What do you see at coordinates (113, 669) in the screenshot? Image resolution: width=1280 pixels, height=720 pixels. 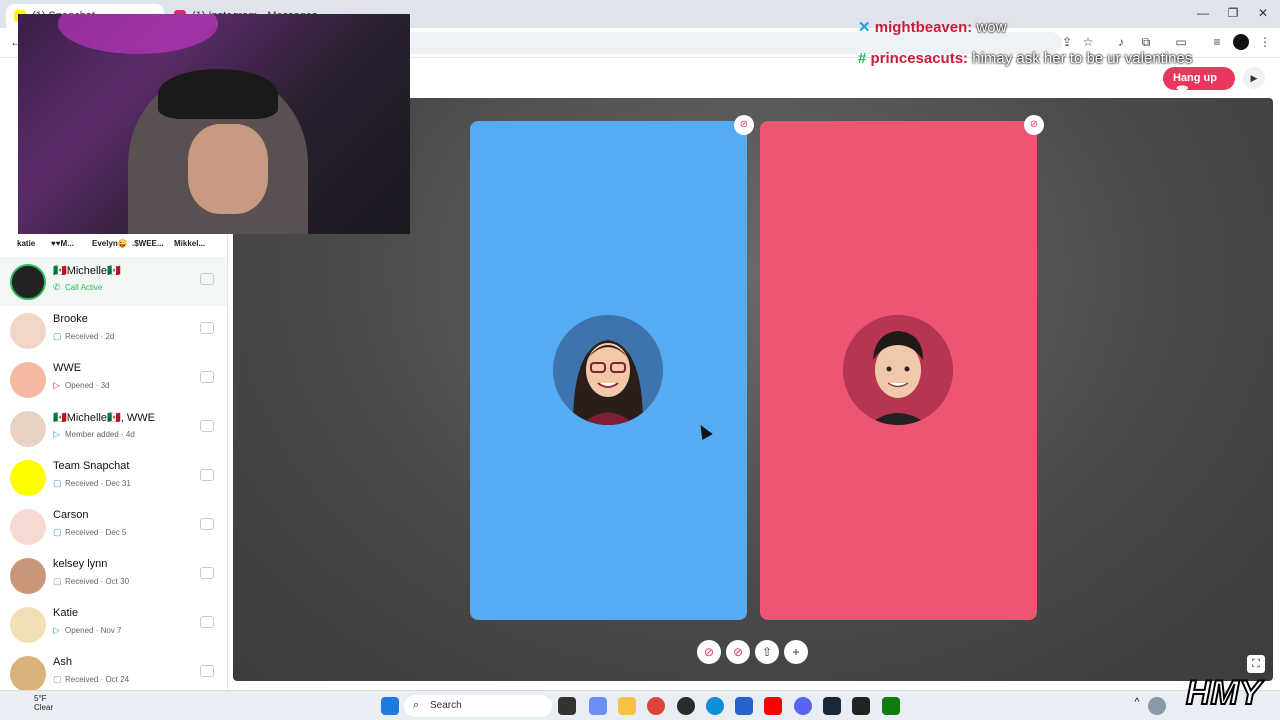 I see `chat-item-ash: Ash ▢ Received · Oct 24` at bounding box center [113, 669].